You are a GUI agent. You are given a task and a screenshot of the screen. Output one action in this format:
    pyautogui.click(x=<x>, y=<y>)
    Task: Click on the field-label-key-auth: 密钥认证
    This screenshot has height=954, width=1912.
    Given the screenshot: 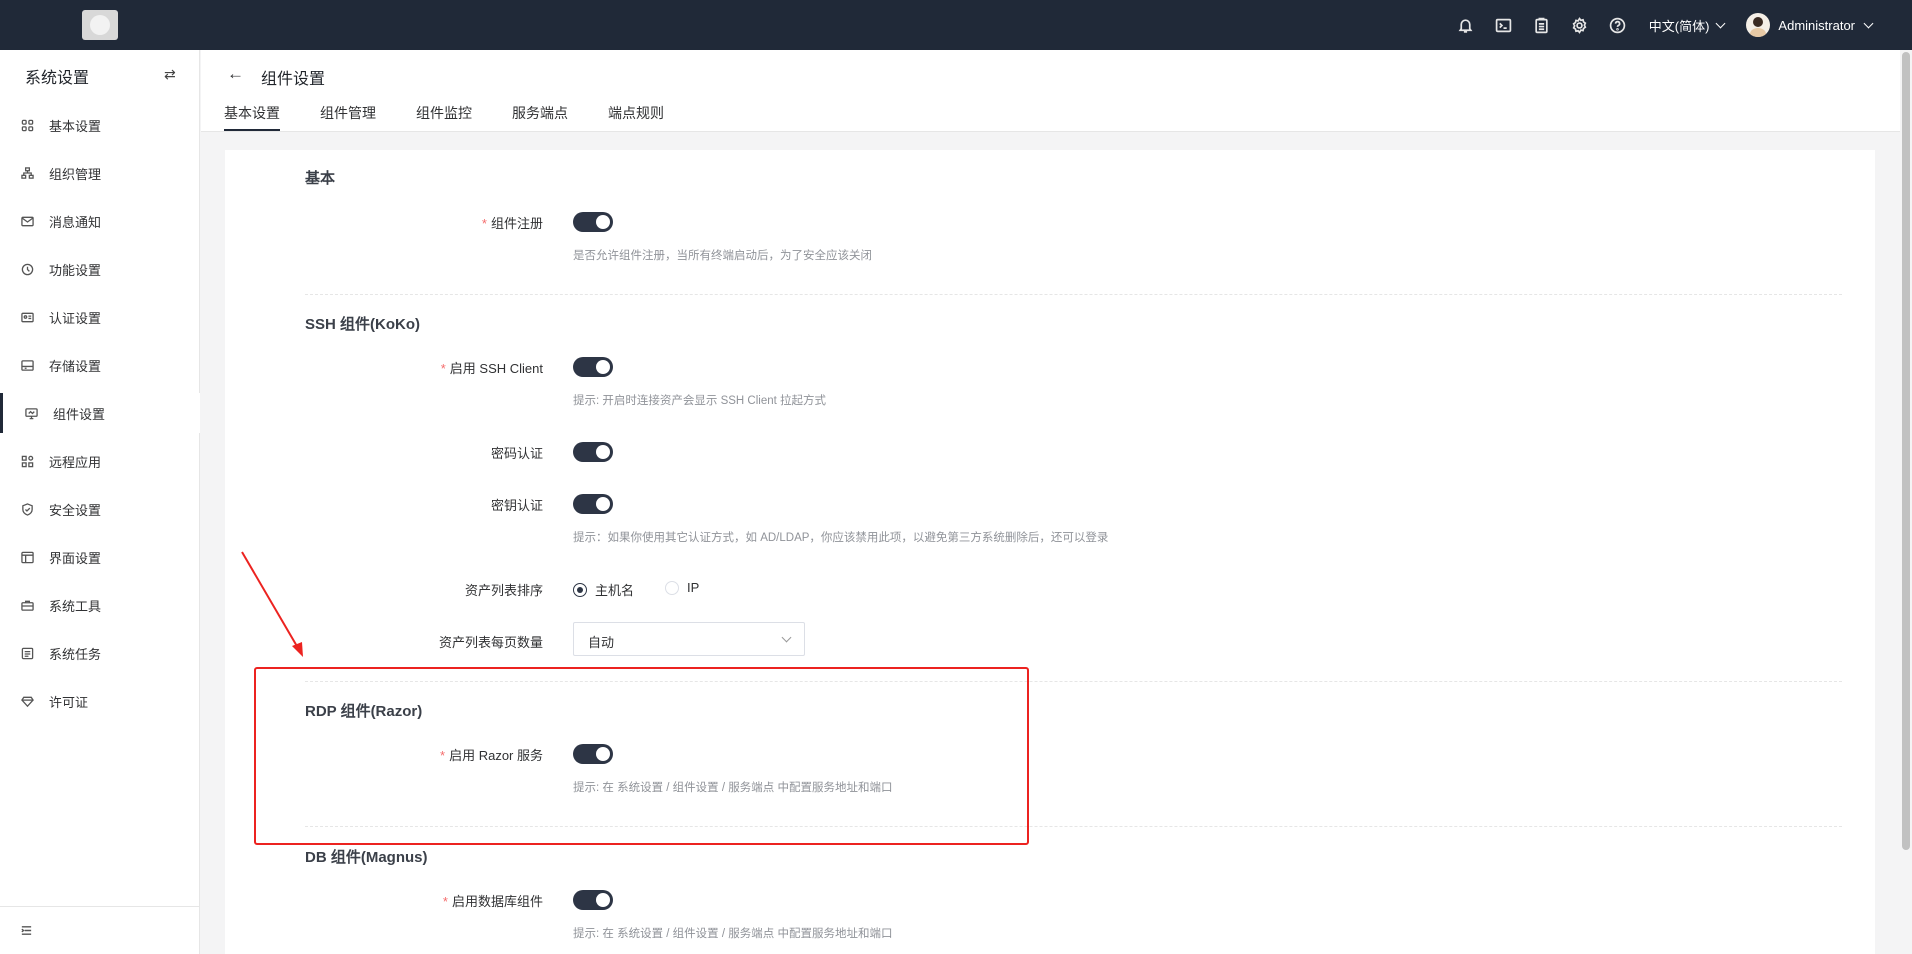 What is the action you would take?
    pyautogui.click(x=516, y=505)
    